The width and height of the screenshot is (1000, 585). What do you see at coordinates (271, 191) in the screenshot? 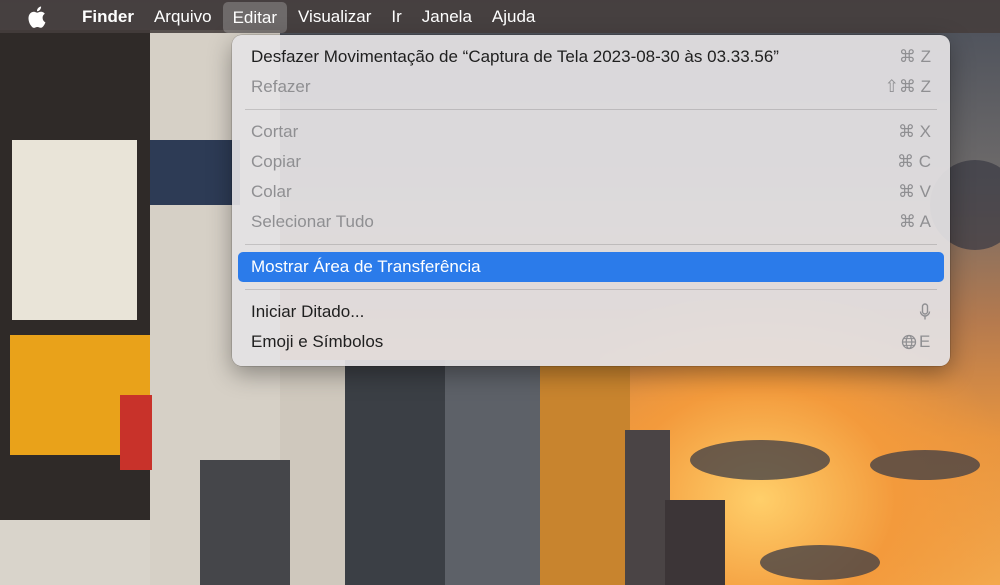
I see `menu-item-label: Colar` at bounding box center [271, 191].